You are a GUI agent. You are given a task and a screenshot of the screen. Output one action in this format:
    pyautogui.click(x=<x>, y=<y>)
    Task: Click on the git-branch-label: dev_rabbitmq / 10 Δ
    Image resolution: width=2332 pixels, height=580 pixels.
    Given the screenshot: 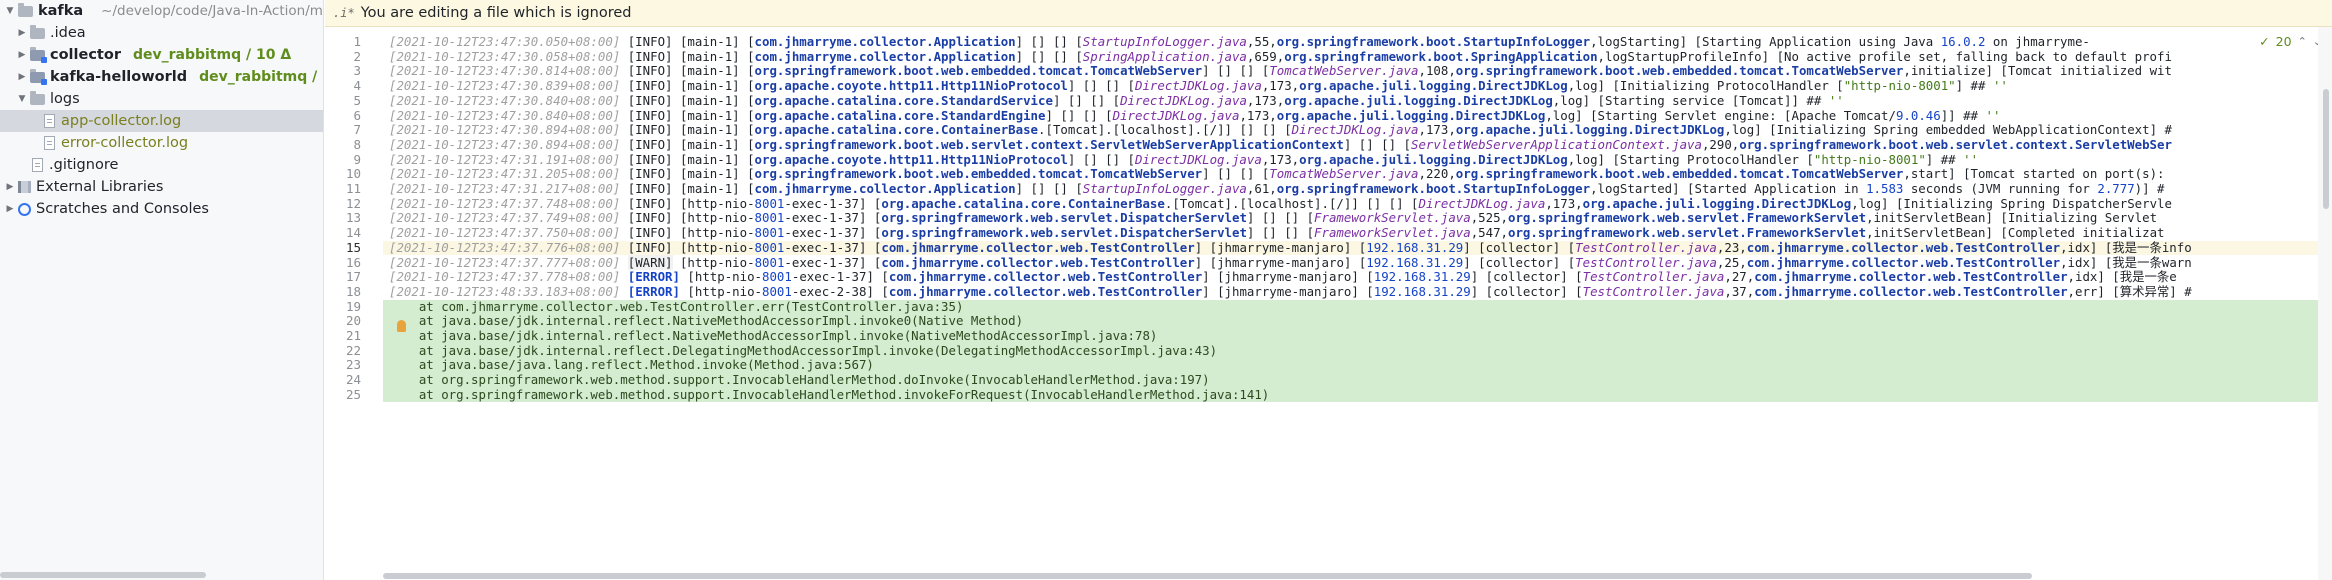 What is the action you would take?
    pyautogui.click(x=261, y=77)
    